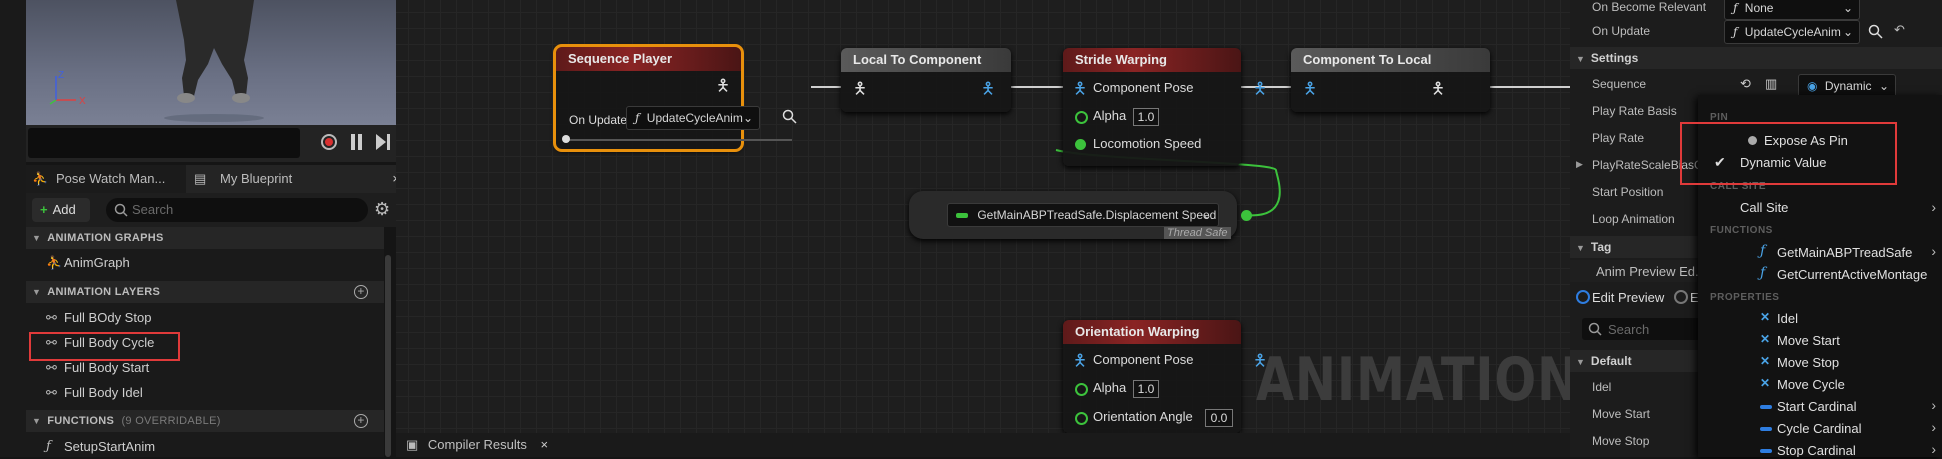 This screenshot has height=459, width=1942. Describe the element at coordinates (1820, 318) in the screenshot. I see `menu-item-property: ✕ Idel` at that location.